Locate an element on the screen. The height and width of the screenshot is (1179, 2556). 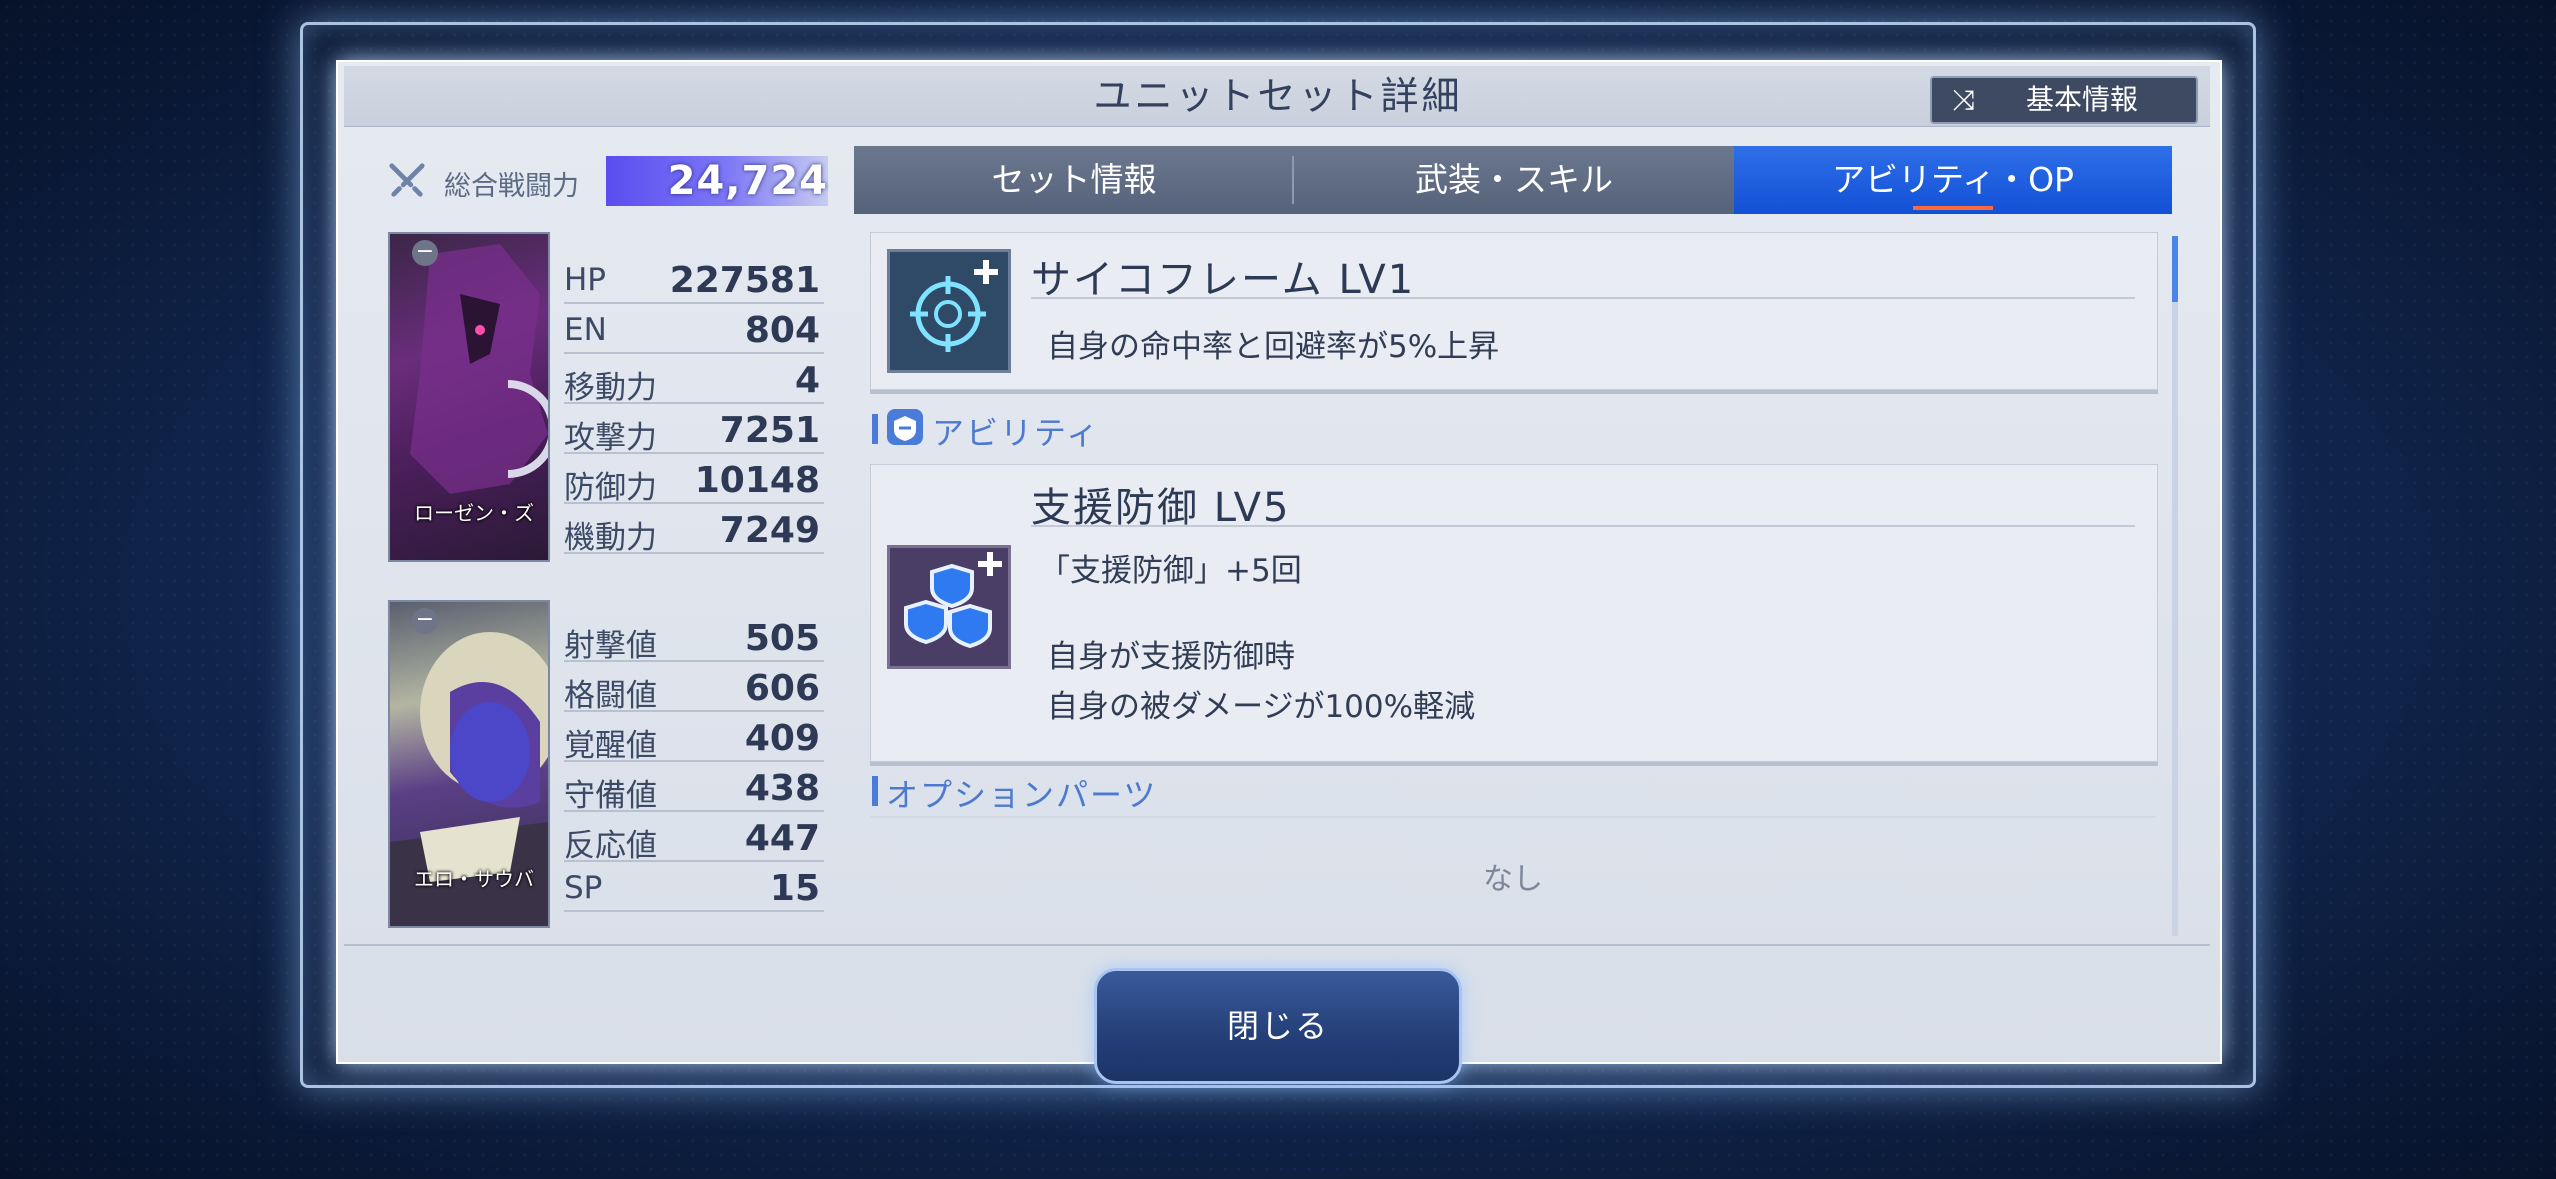
stat-label: 反応値 is located at coordinates (610, 846).